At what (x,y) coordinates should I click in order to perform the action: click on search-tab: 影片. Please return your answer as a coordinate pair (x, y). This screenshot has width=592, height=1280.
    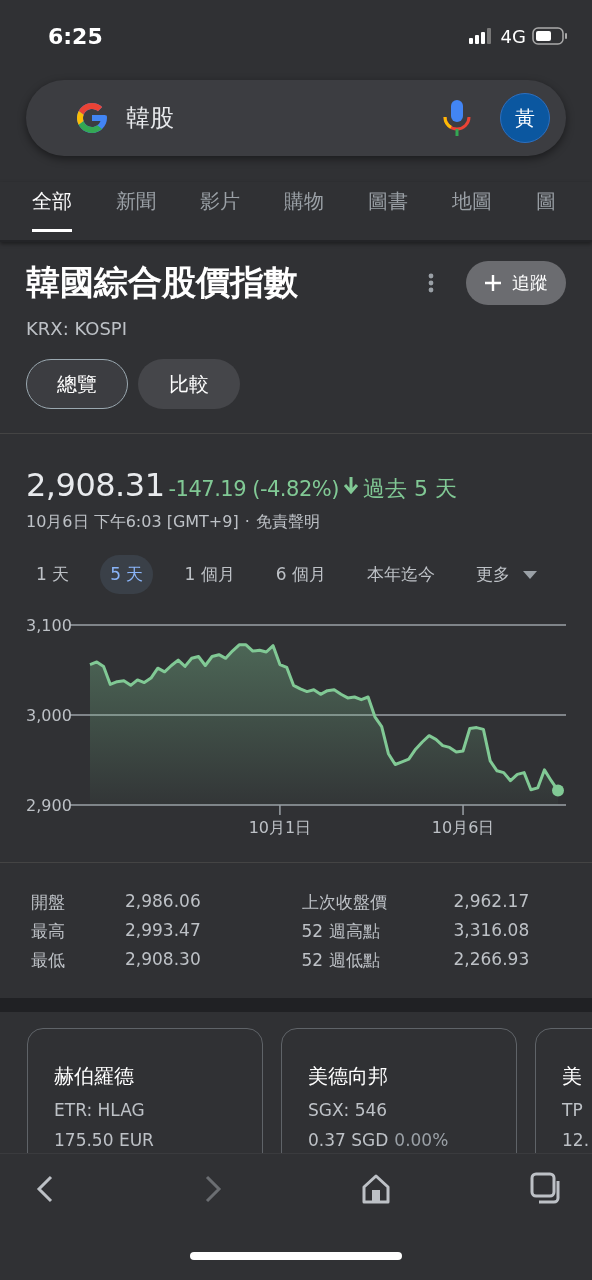
    Looking at the image, I should click on (220, 207).